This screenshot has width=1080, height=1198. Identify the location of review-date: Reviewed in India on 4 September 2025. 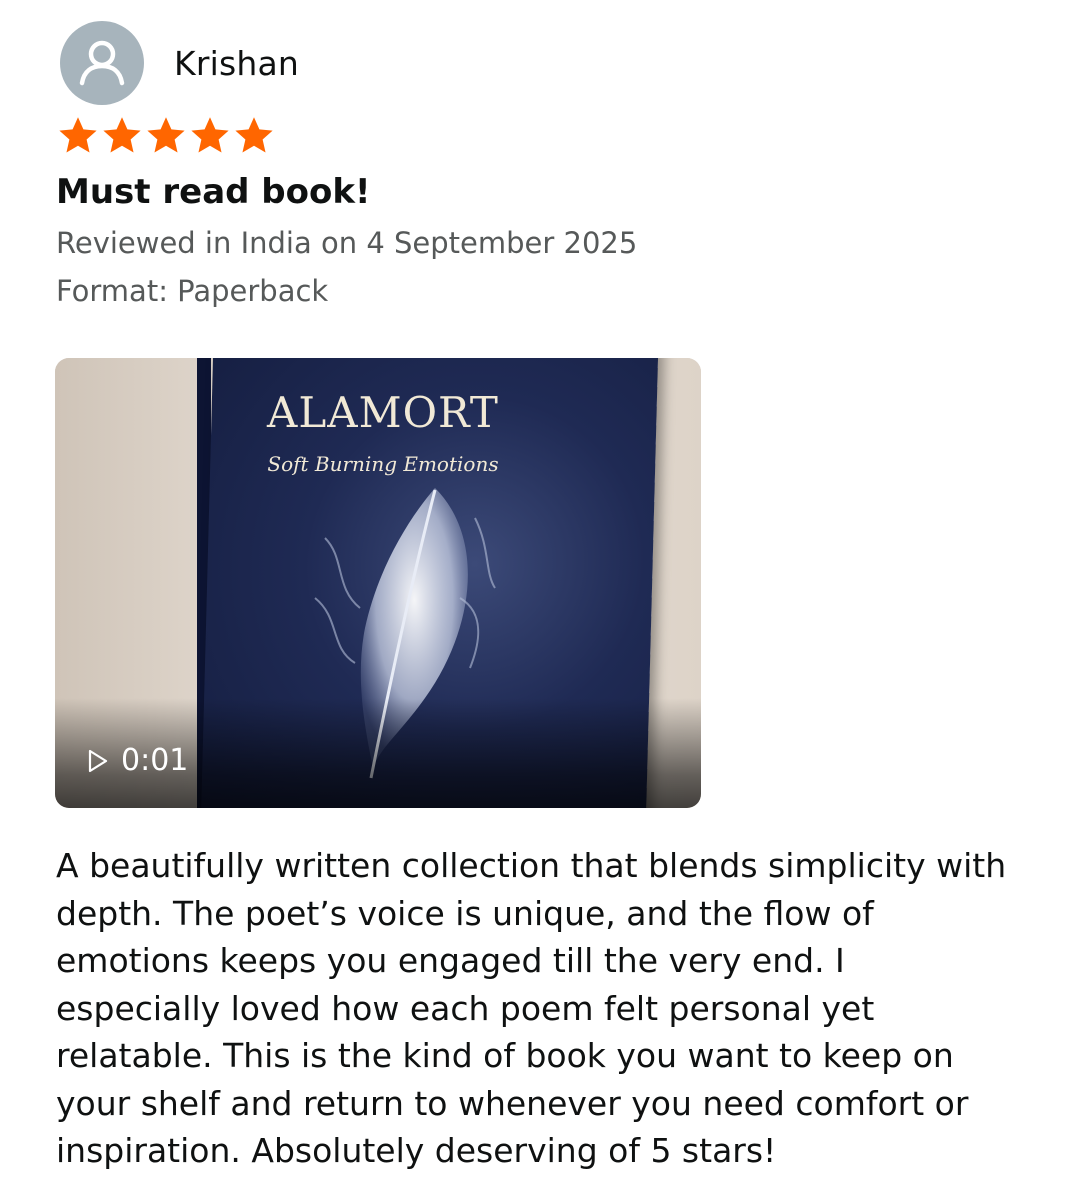
(347, 243).